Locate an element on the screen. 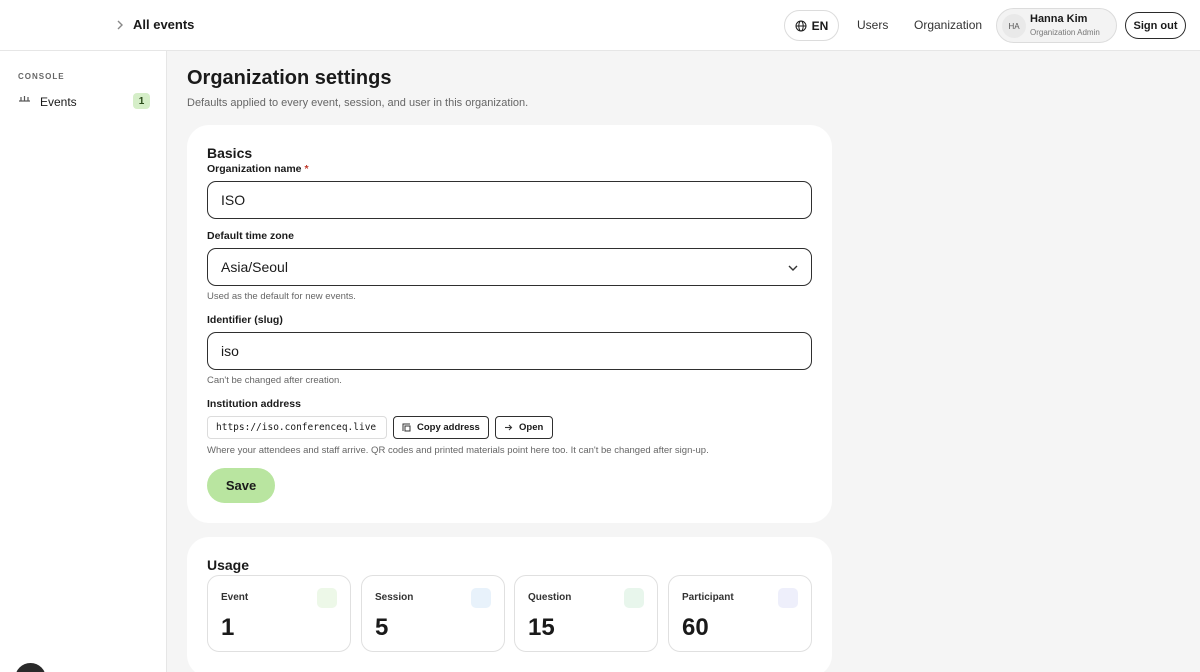  timezone-label: Default time zone is located at coordinates (250, 236).